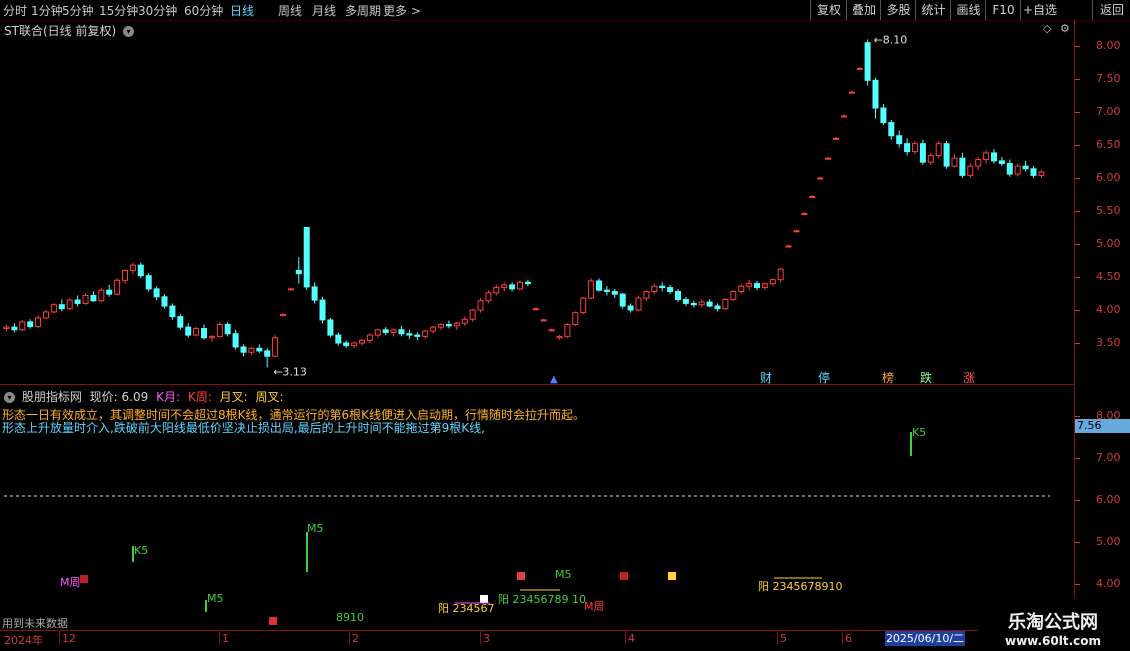 The image size is (1130, 651). Describe the element at coordinates (1047, 28) in the screenshot. I see `diamond-icon: ◇` at that location.